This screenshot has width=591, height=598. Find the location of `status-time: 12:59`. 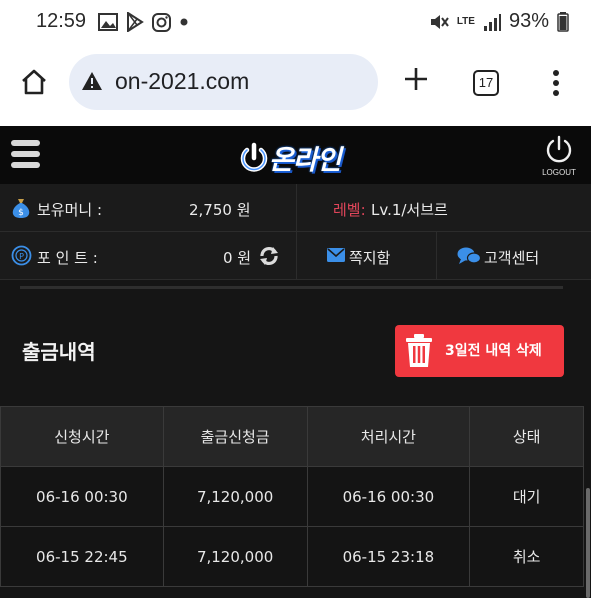

status-time: 12:59 is located at coordinates (61, 21).